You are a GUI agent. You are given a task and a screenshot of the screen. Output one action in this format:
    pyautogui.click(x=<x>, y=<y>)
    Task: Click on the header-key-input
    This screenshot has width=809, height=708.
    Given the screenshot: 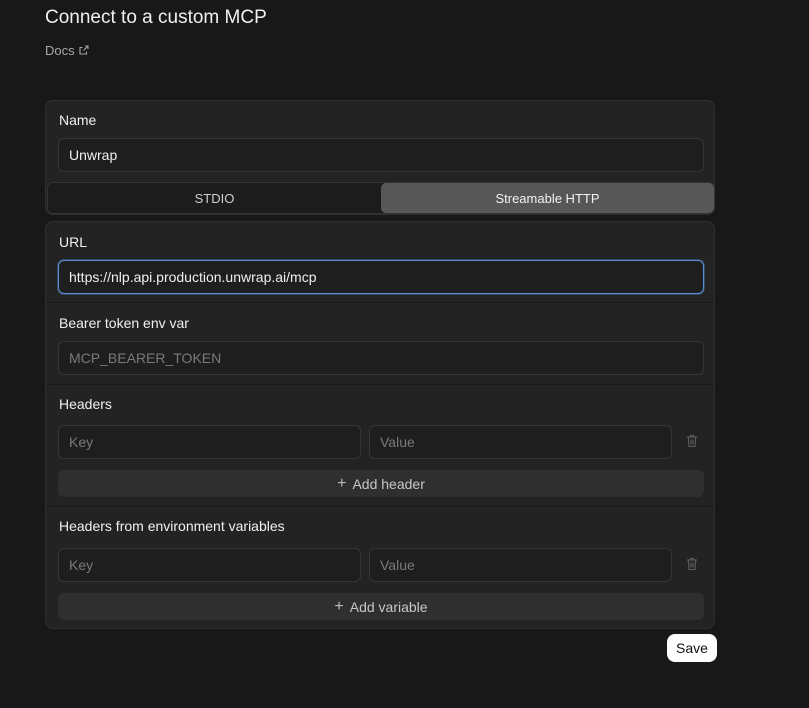 What is the action you would take?
    pyautogui.click(x=209, y=442)
    